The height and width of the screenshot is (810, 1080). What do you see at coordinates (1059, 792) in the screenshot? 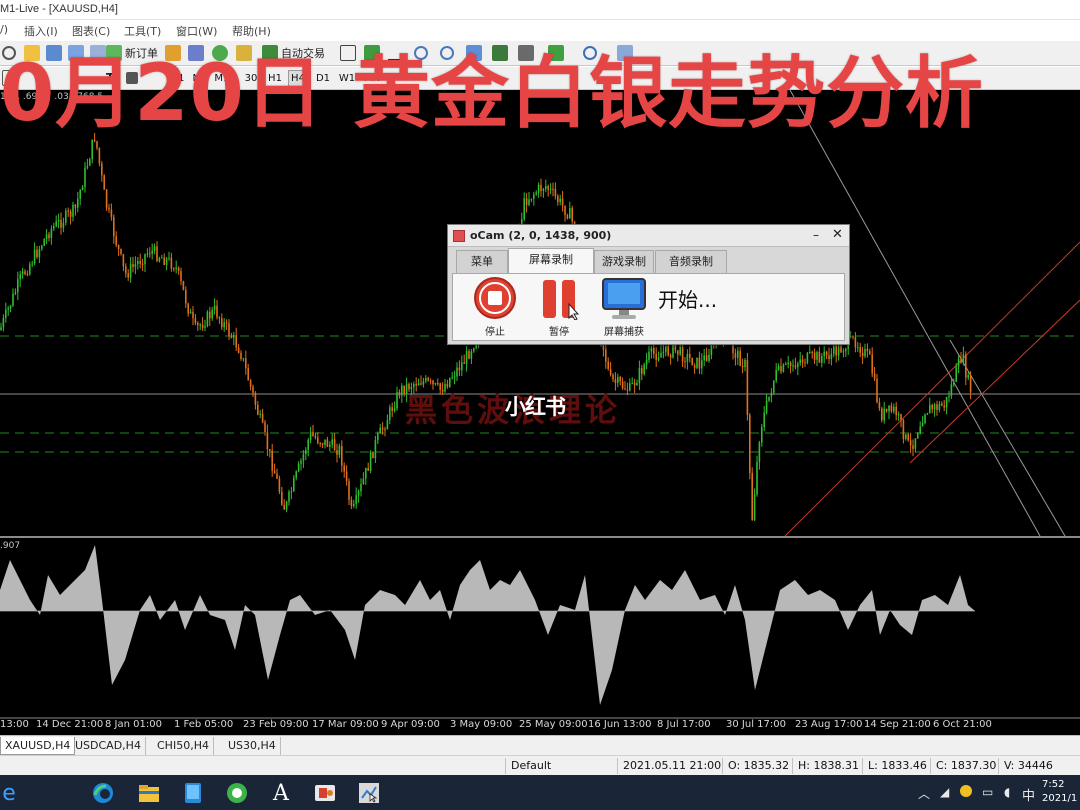
I see `system-clock: 7:52 2021/1` at bounding box center [1059, 792].